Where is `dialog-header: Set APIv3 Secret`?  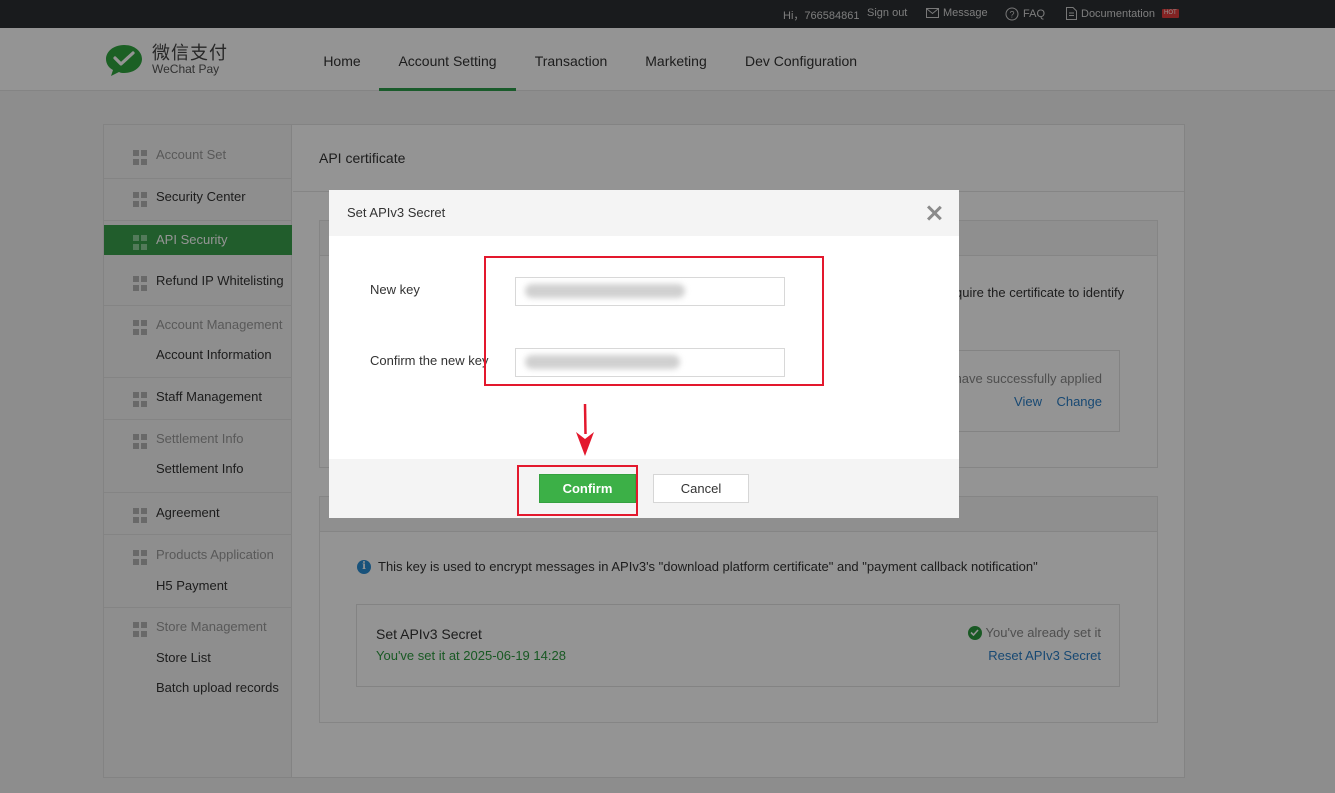 dialog-header: Set APIv3 Secret is located at coordinates (644, 213).